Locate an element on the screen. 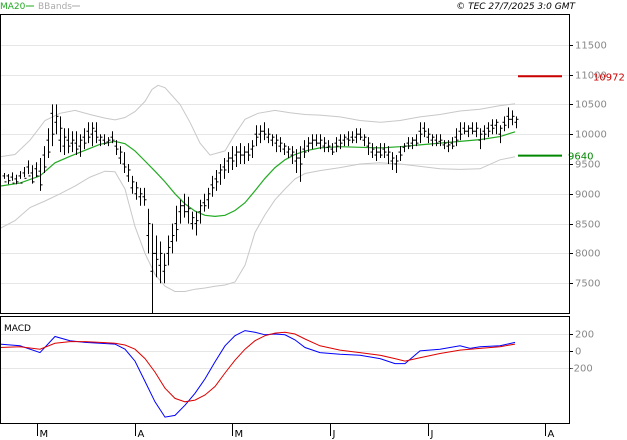 This screenshot has height=440, width=627. band-line-bbands-upper is located at coordinates (258, 121).